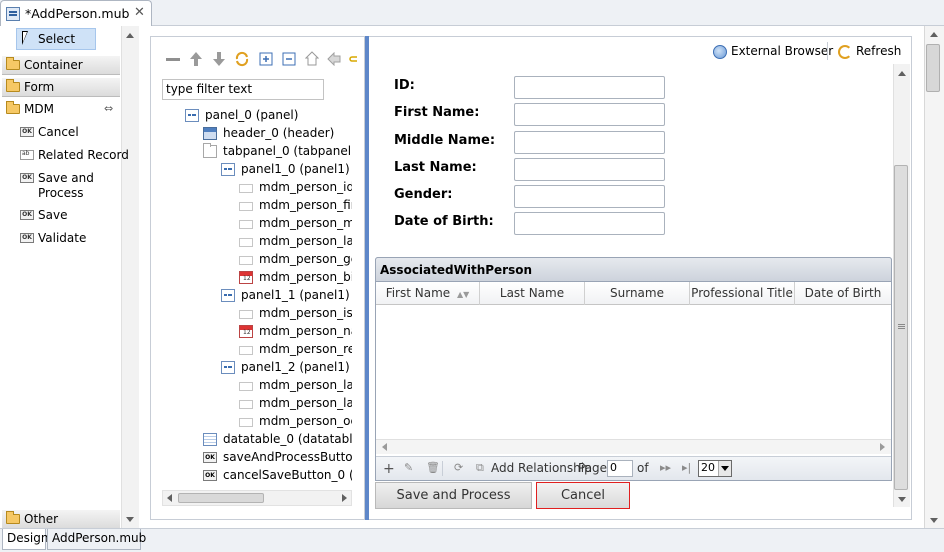  I want to click on column-header-surname: Surname, so click(637, 293).